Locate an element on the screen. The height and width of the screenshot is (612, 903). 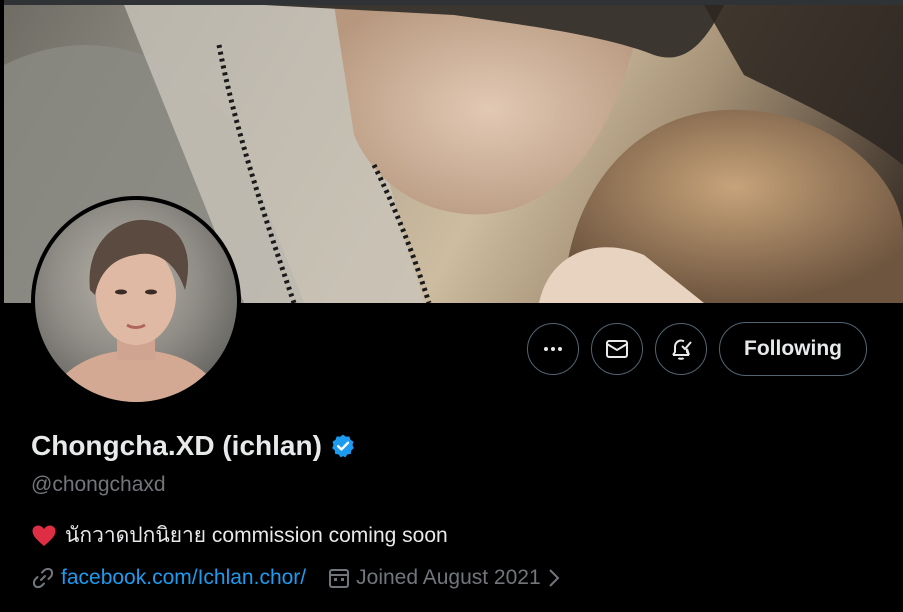
notifications-button is located at coordinates (681, 349).